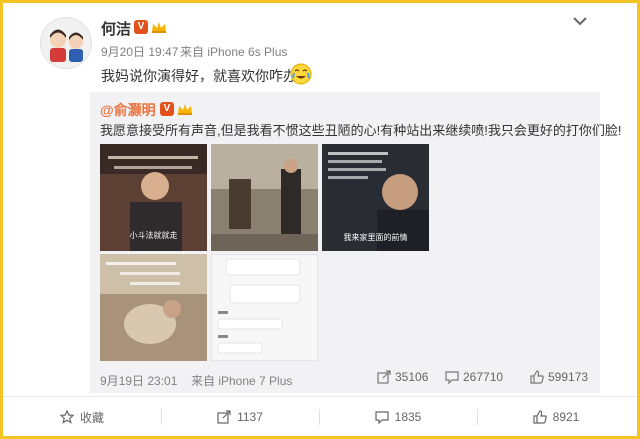 This screenshot has width=640, height=439. Describe the element at coordinates (234, 52) in the screenshot. I see `post-source: 来自 iPhone 6s Plus` at that location.